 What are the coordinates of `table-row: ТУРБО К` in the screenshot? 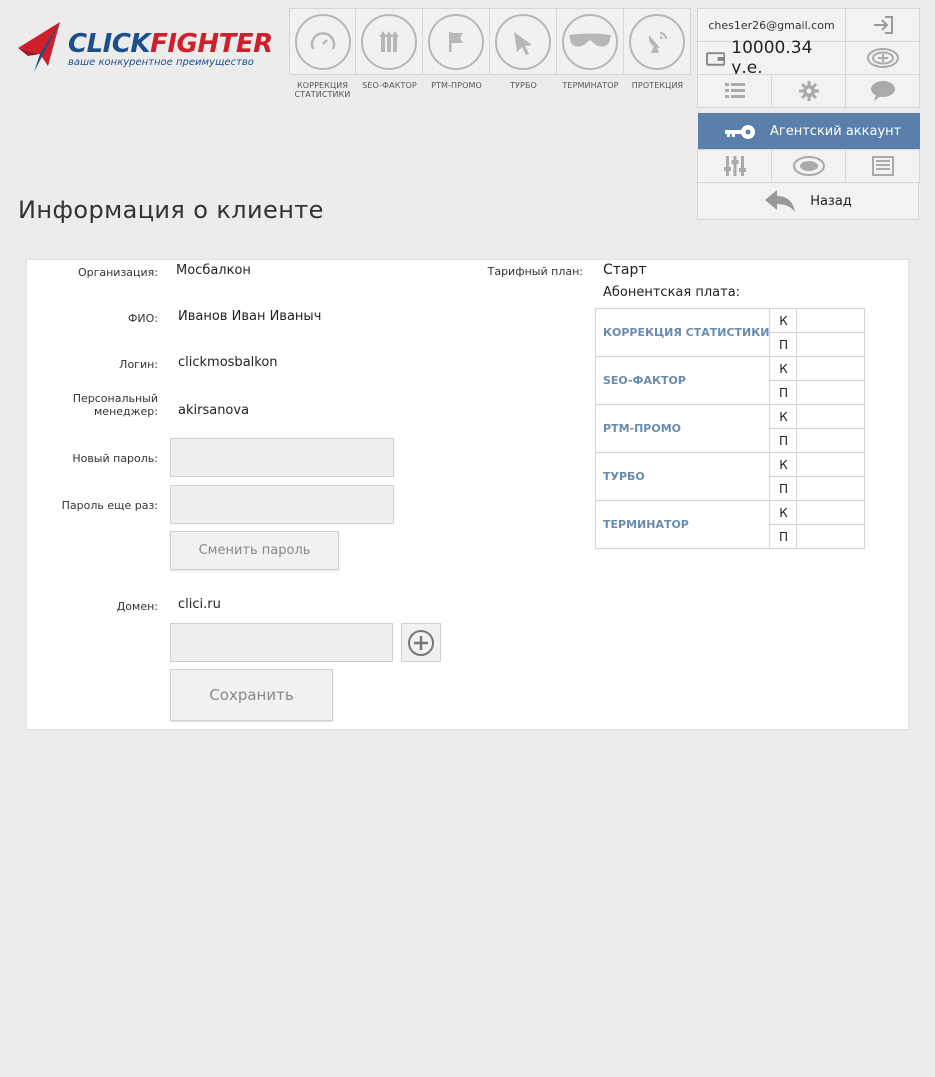 It's located at (730, 476).